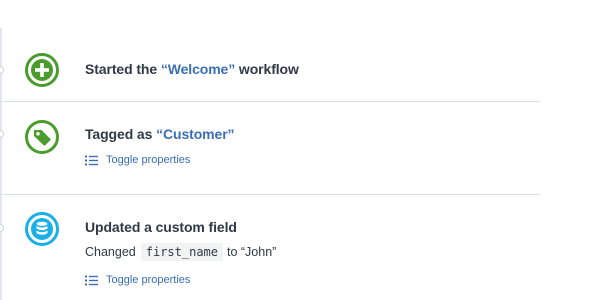  Describe the element at coordinates (42, 137) in the screenshot. I see `tag-icon` at that location.